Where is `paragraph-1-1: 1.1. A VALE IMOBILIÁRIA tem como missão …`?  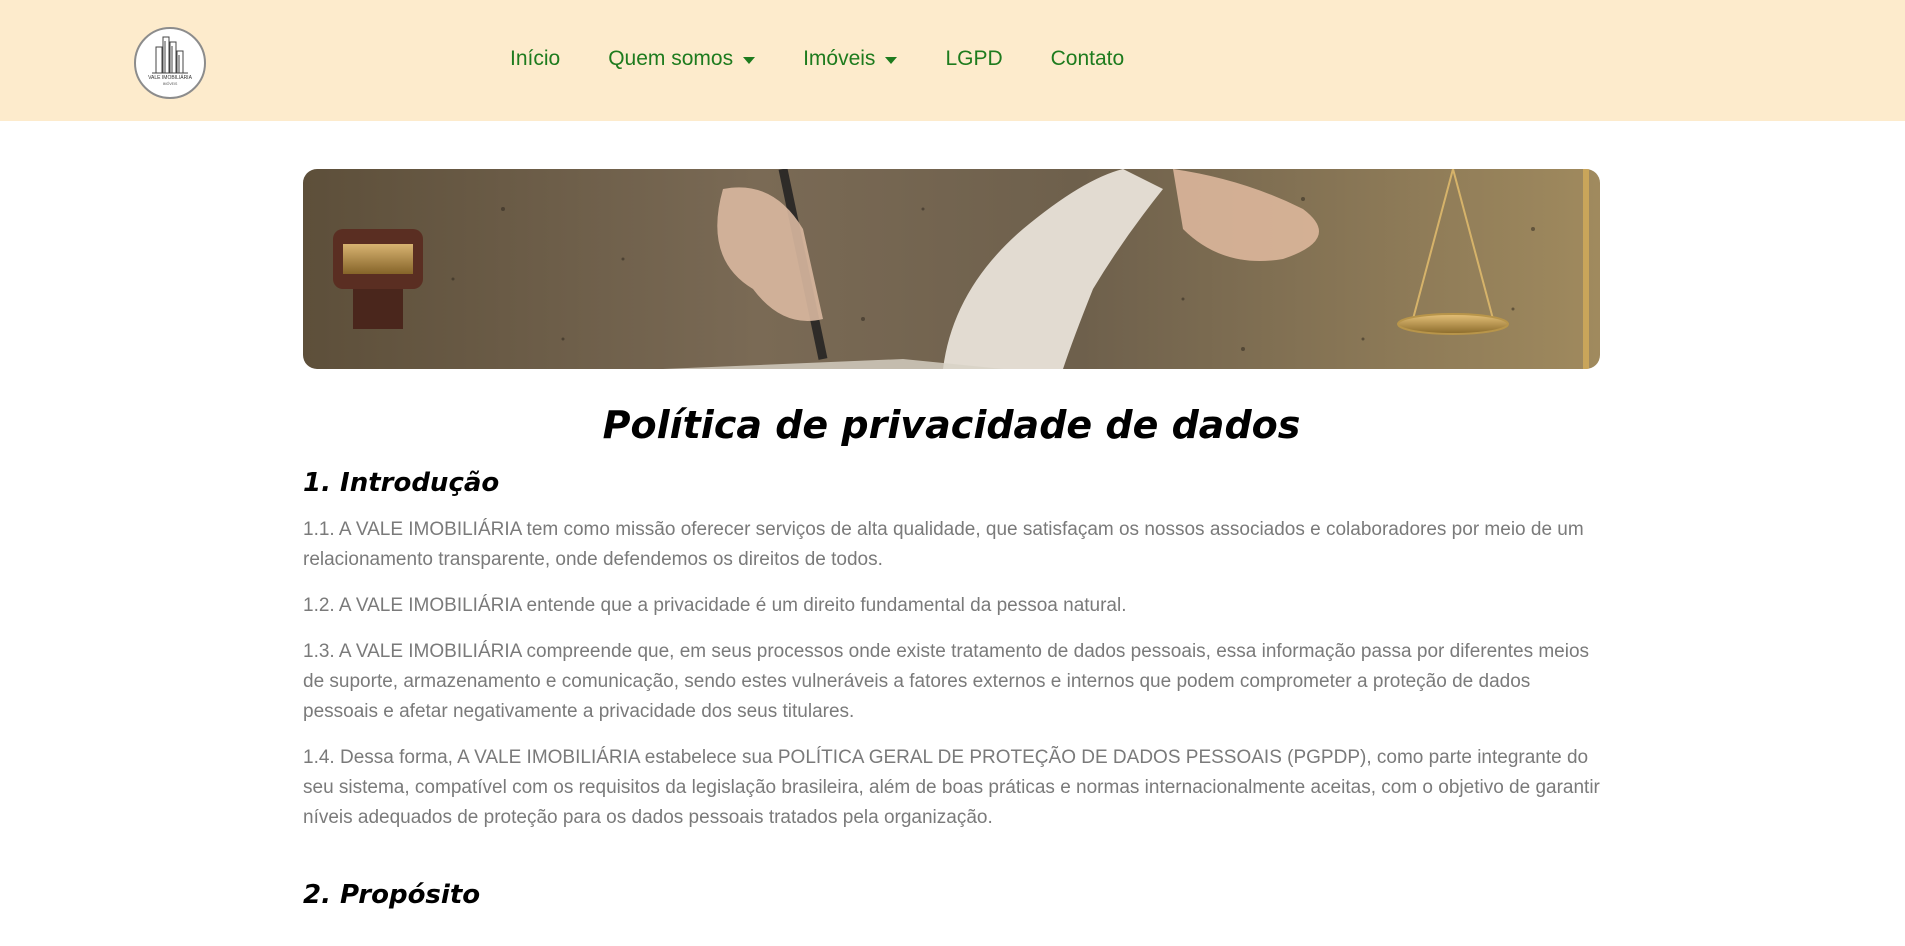 paragraph-1-1: 1.1. A VALE IMOBILIÁRIA tem como missão … is located at coordinates (943, 544).